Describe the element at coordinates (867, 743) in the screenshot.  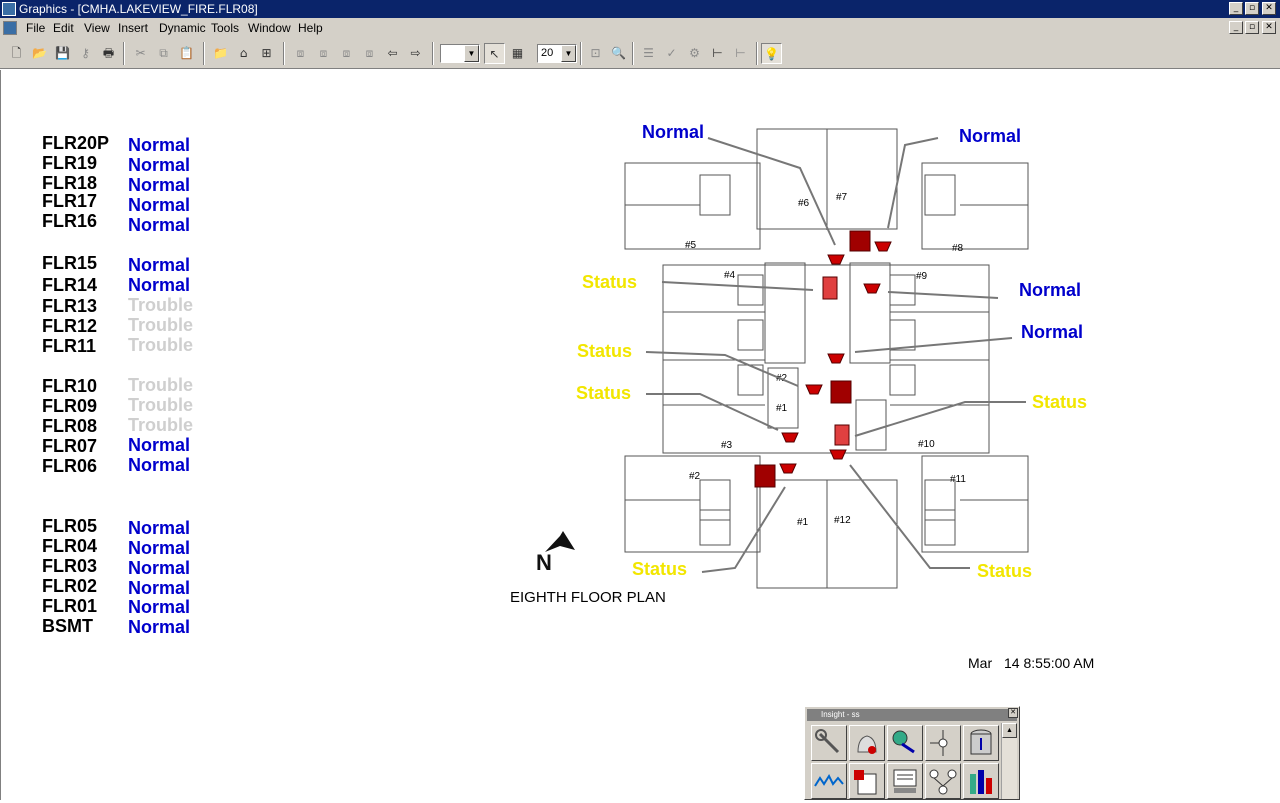
I see `alarm-bell-icon` at that location.